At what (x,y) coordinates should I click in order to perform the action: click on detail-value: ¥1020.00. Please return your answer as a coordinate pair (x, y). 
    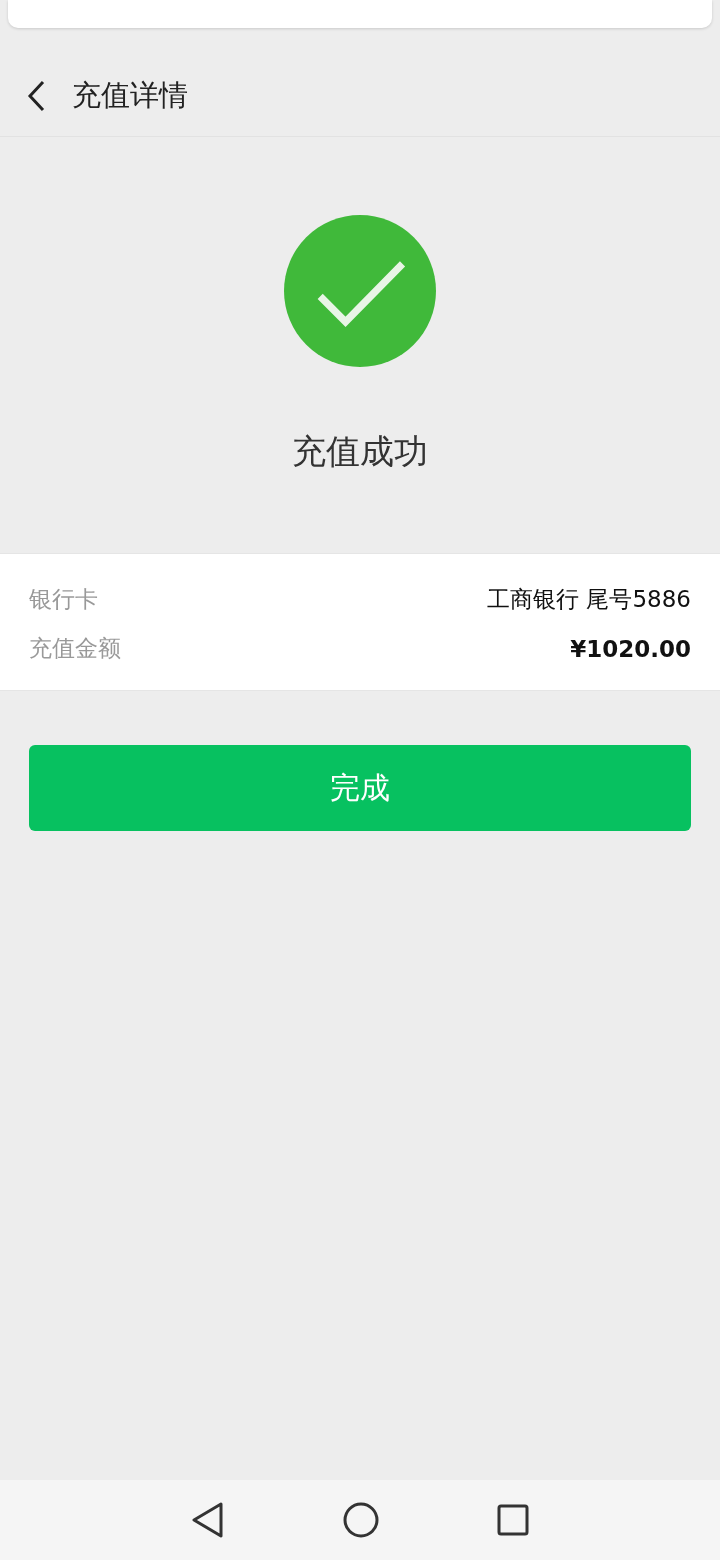
    Looking at the image, I should click on (630, 648).